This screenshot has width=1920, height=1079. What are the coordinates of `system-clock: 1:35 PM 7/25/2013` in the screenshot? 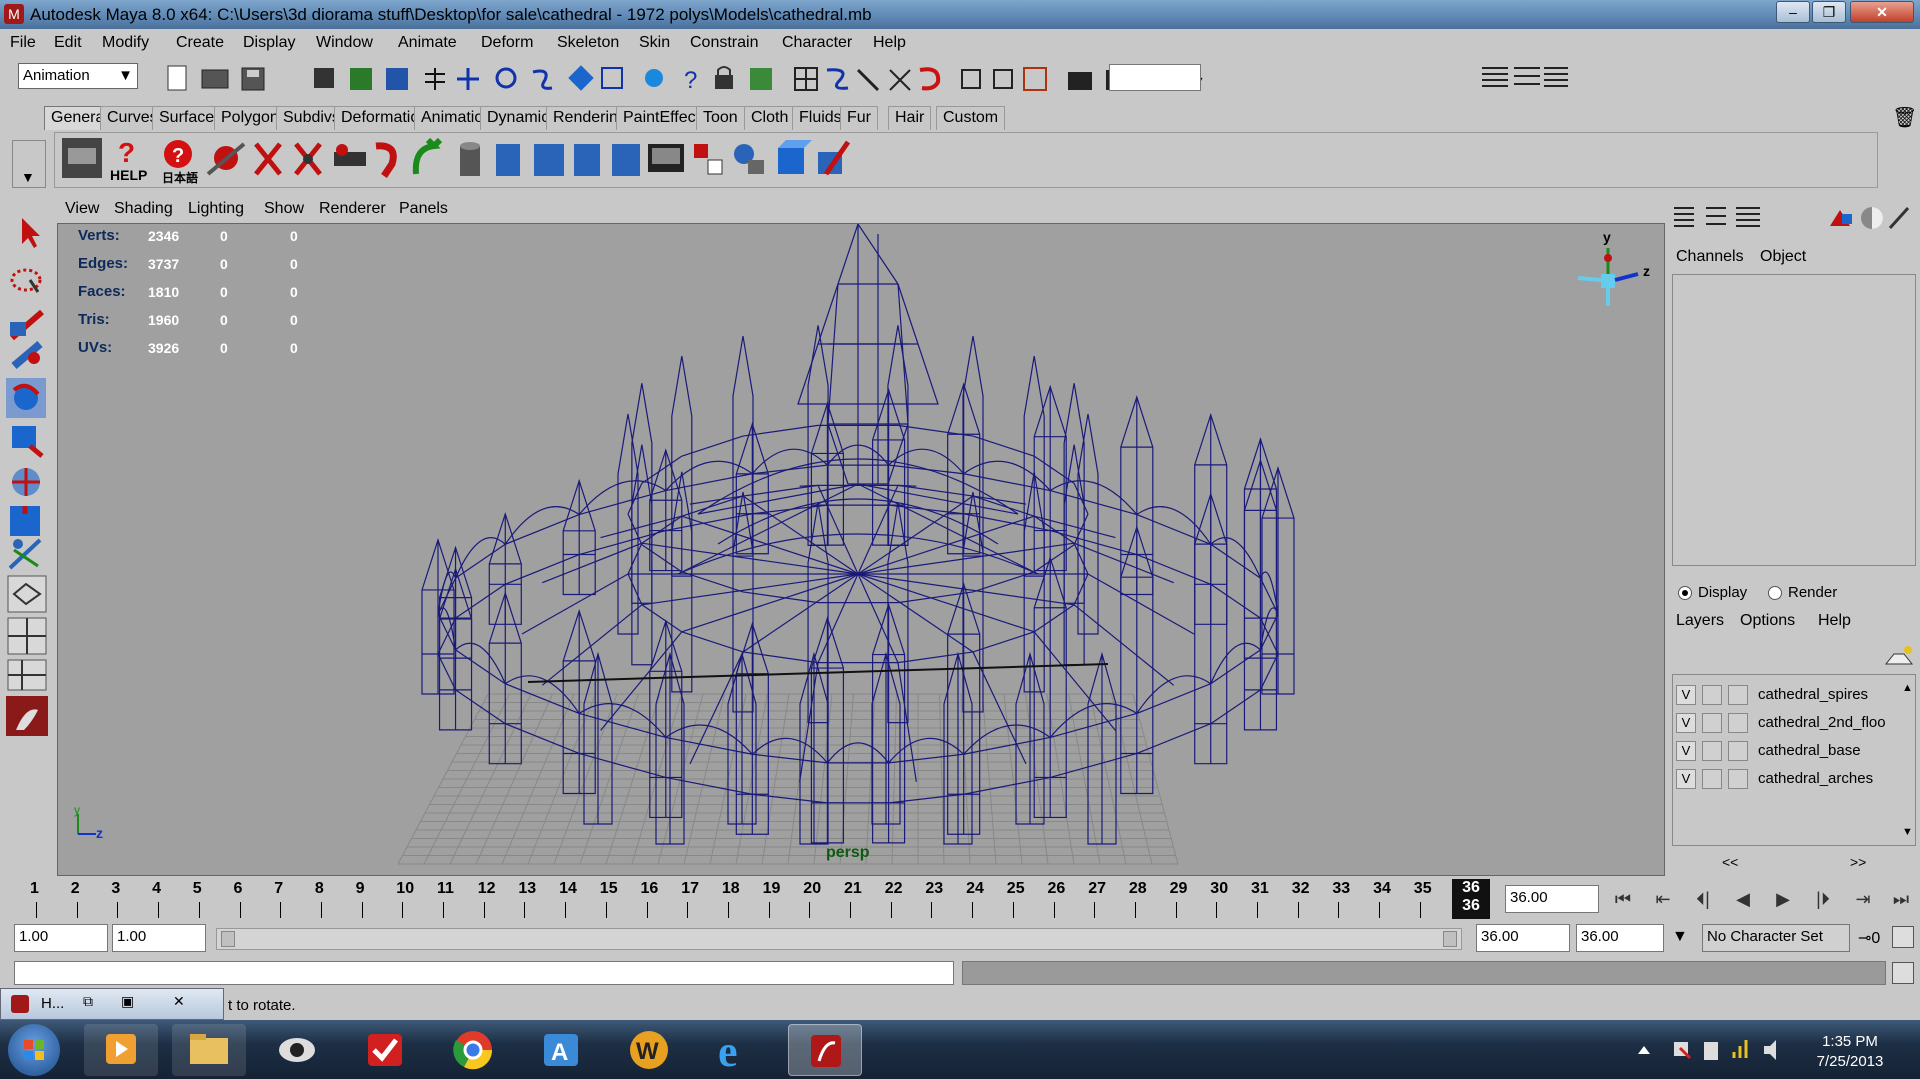 It's located at (1850, 1052).